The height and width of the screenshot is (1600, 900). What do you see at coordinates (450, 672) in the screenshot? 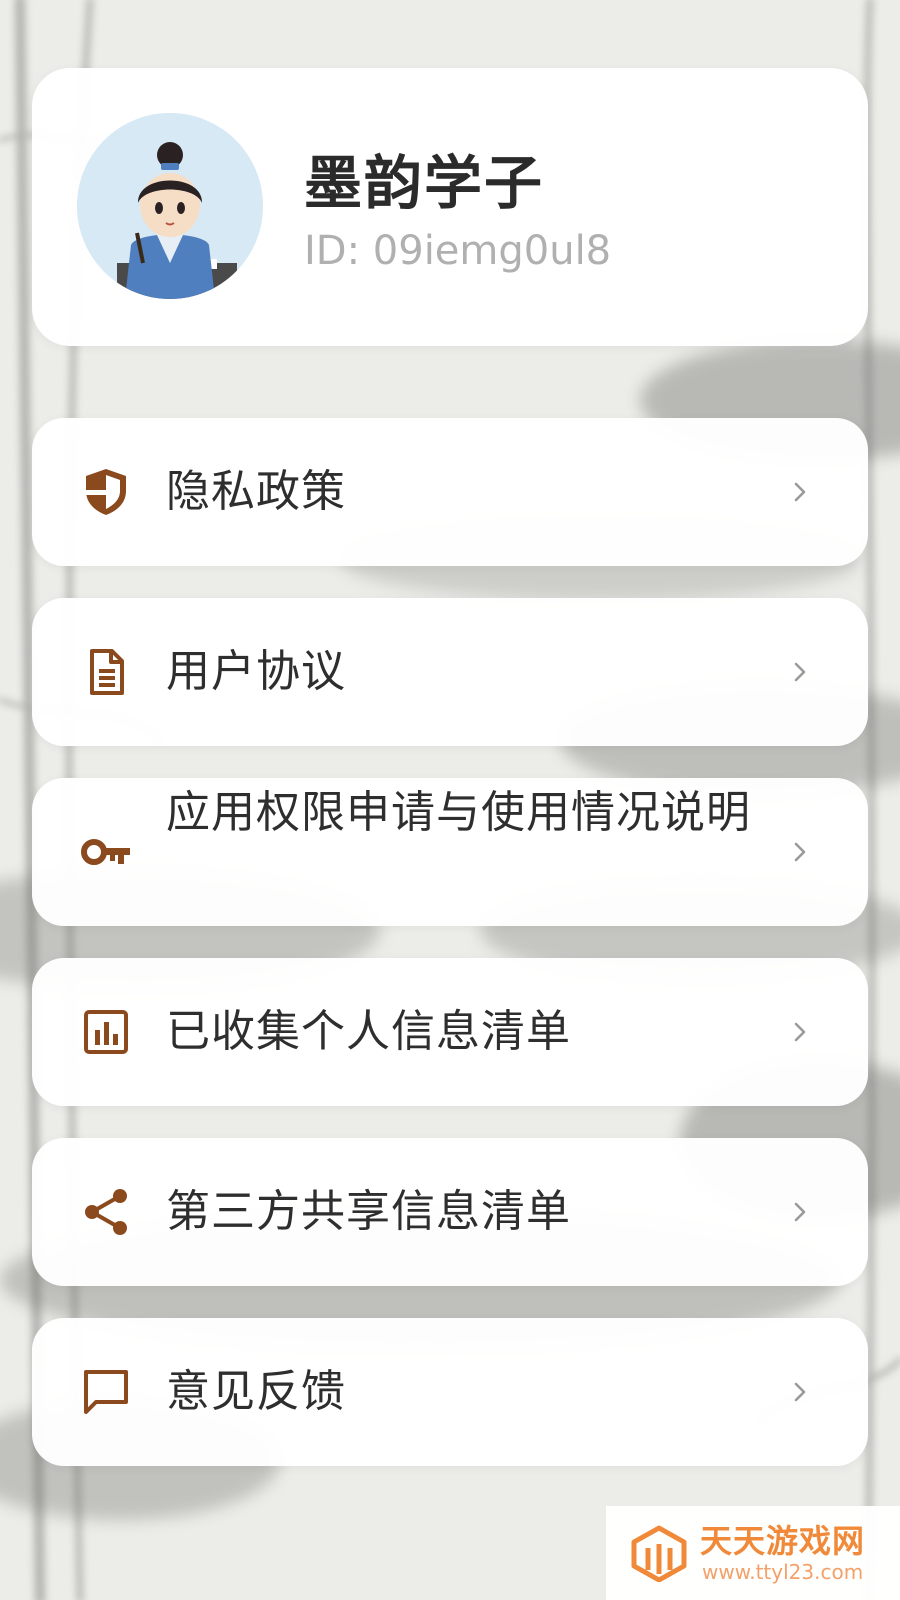
I see `menu-item-user-agreement: 用户协议` at bounding box center [450, 672].